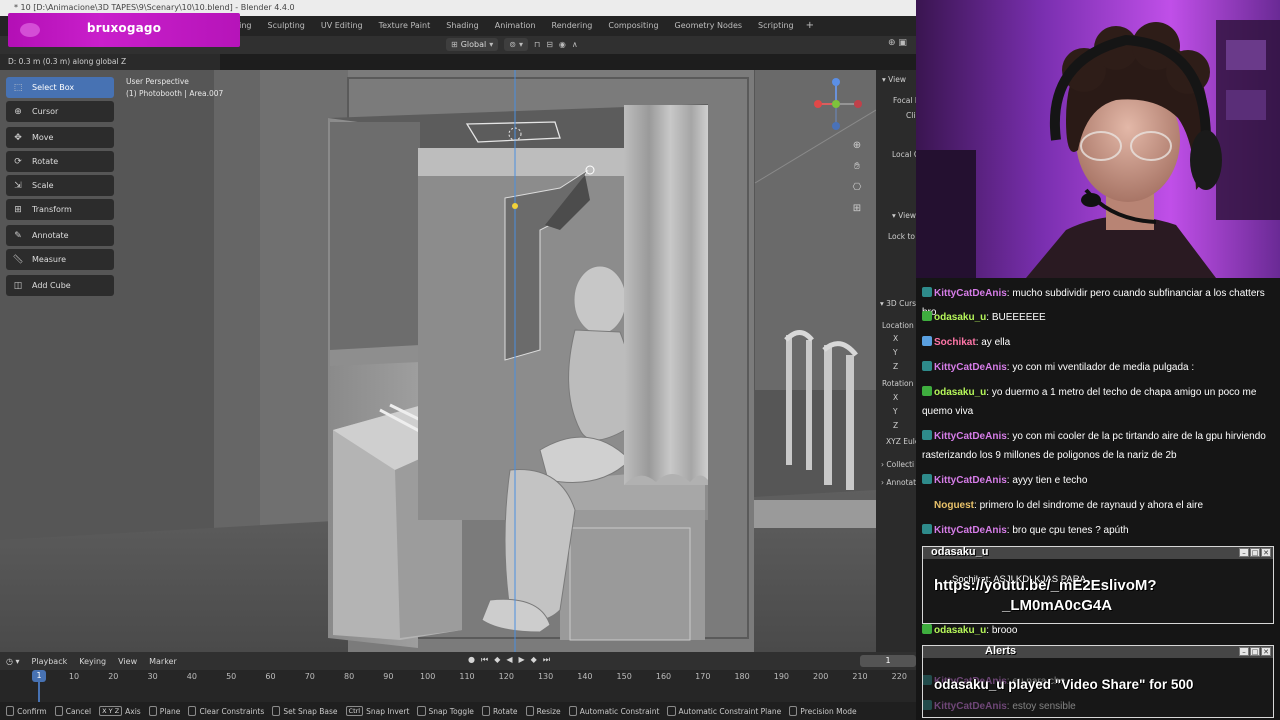 The image size is (1280, 720). What do you see at coordinates (191, 676) in the screenshot?
I see `timeline-tick: 40` at bounding box center [191, 676].